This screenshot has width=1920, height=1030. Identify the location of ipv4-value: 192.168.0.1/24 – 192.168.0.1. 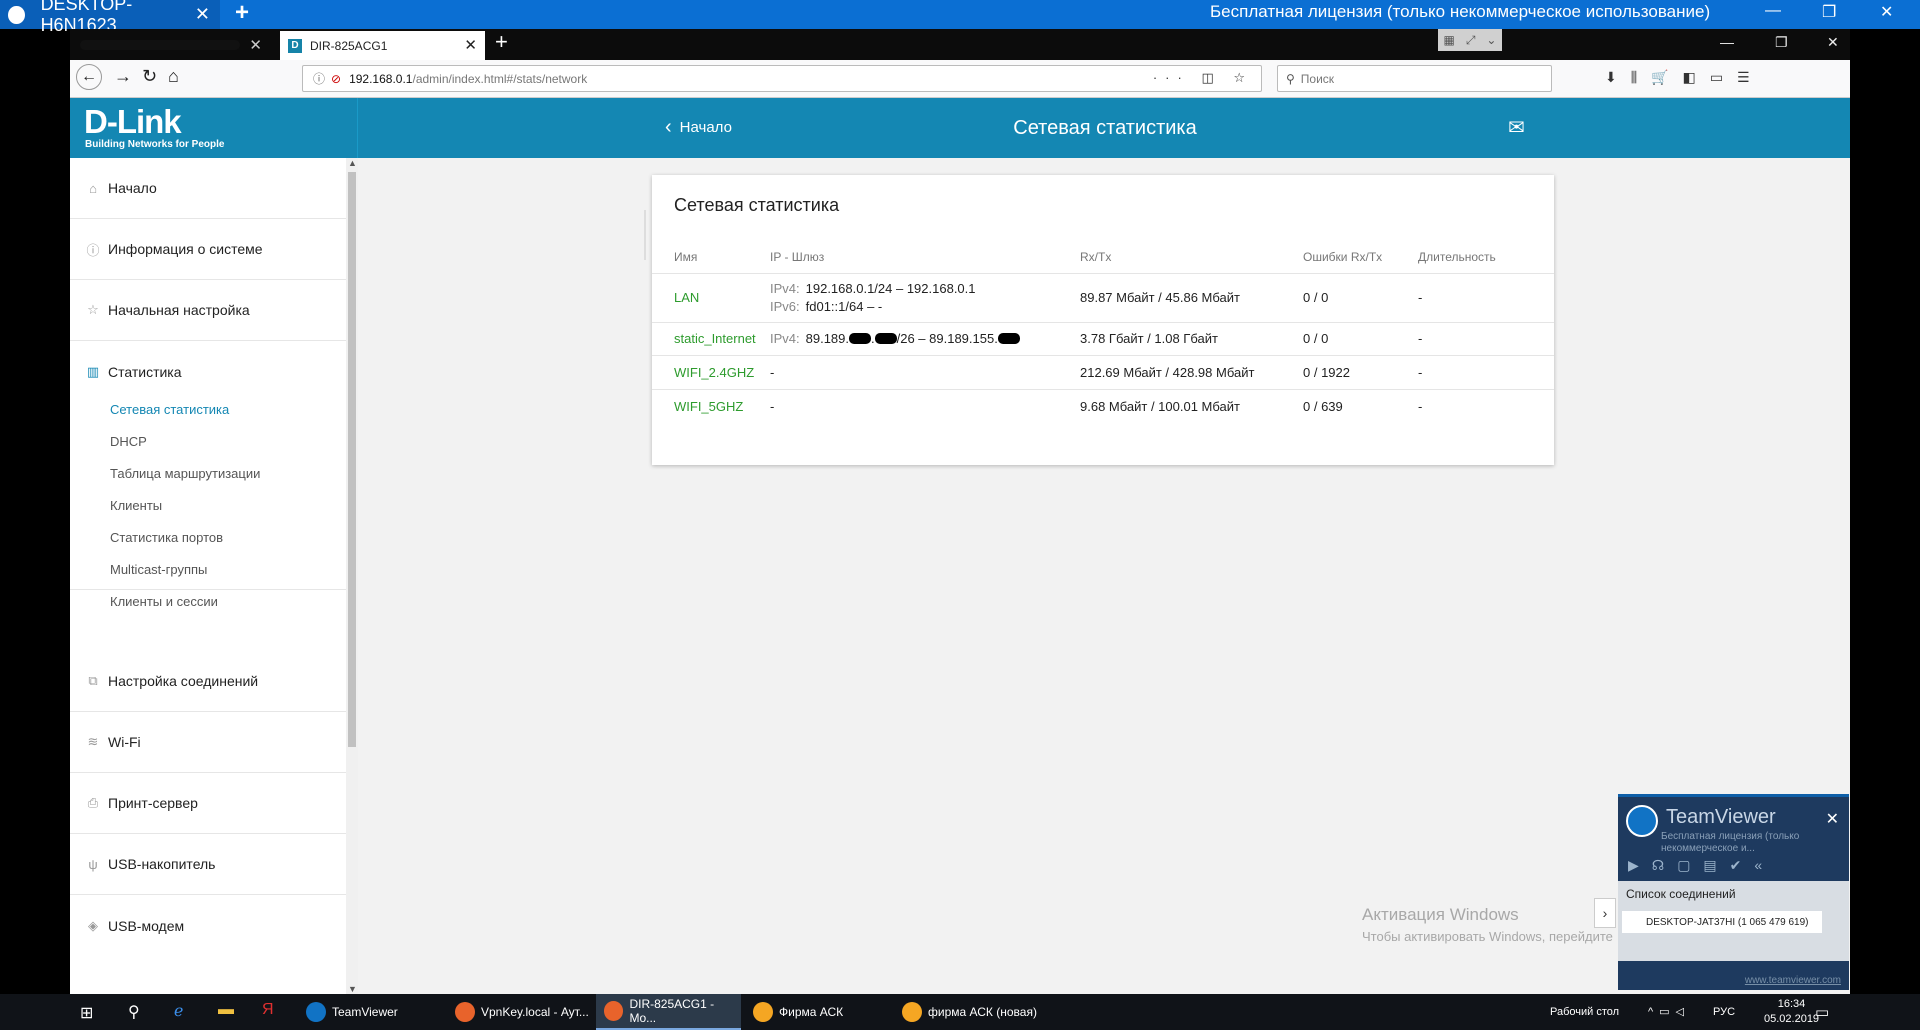
(890, 288).